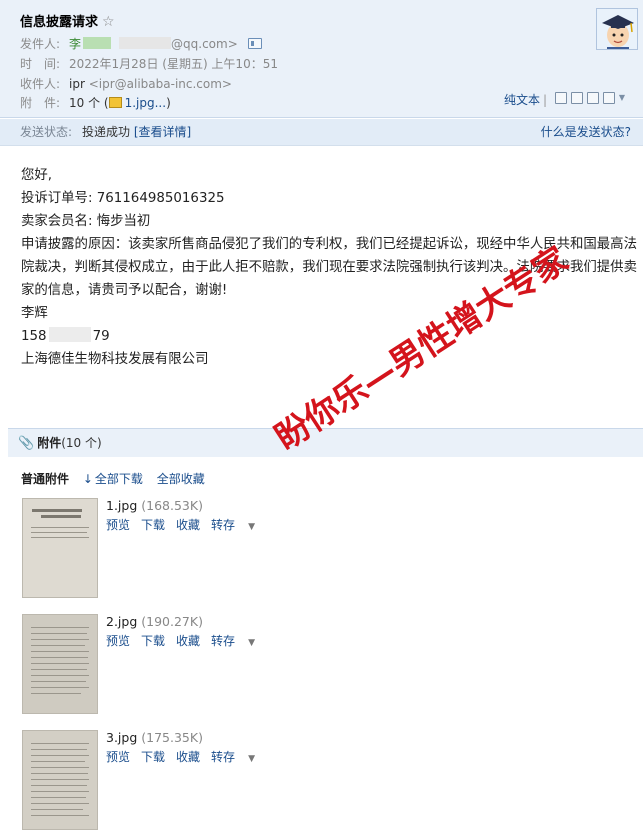  Describe the element at coordinates (89, 103) in the screenshot. I see `attach-count: 10 个 (` at that location.